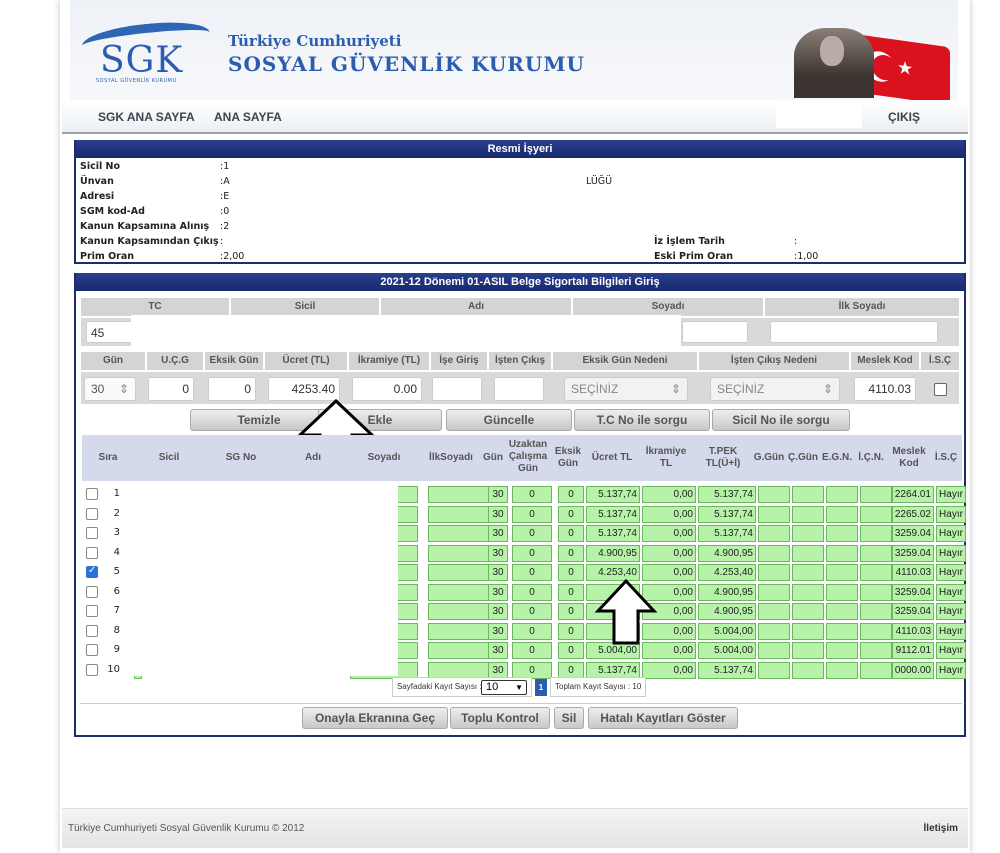 Image resolution: width=1000 pixels, height=853 pixels. Describe the element at coordinates (715, 332) in the screenshot. I see `soyadi-input` at that location.